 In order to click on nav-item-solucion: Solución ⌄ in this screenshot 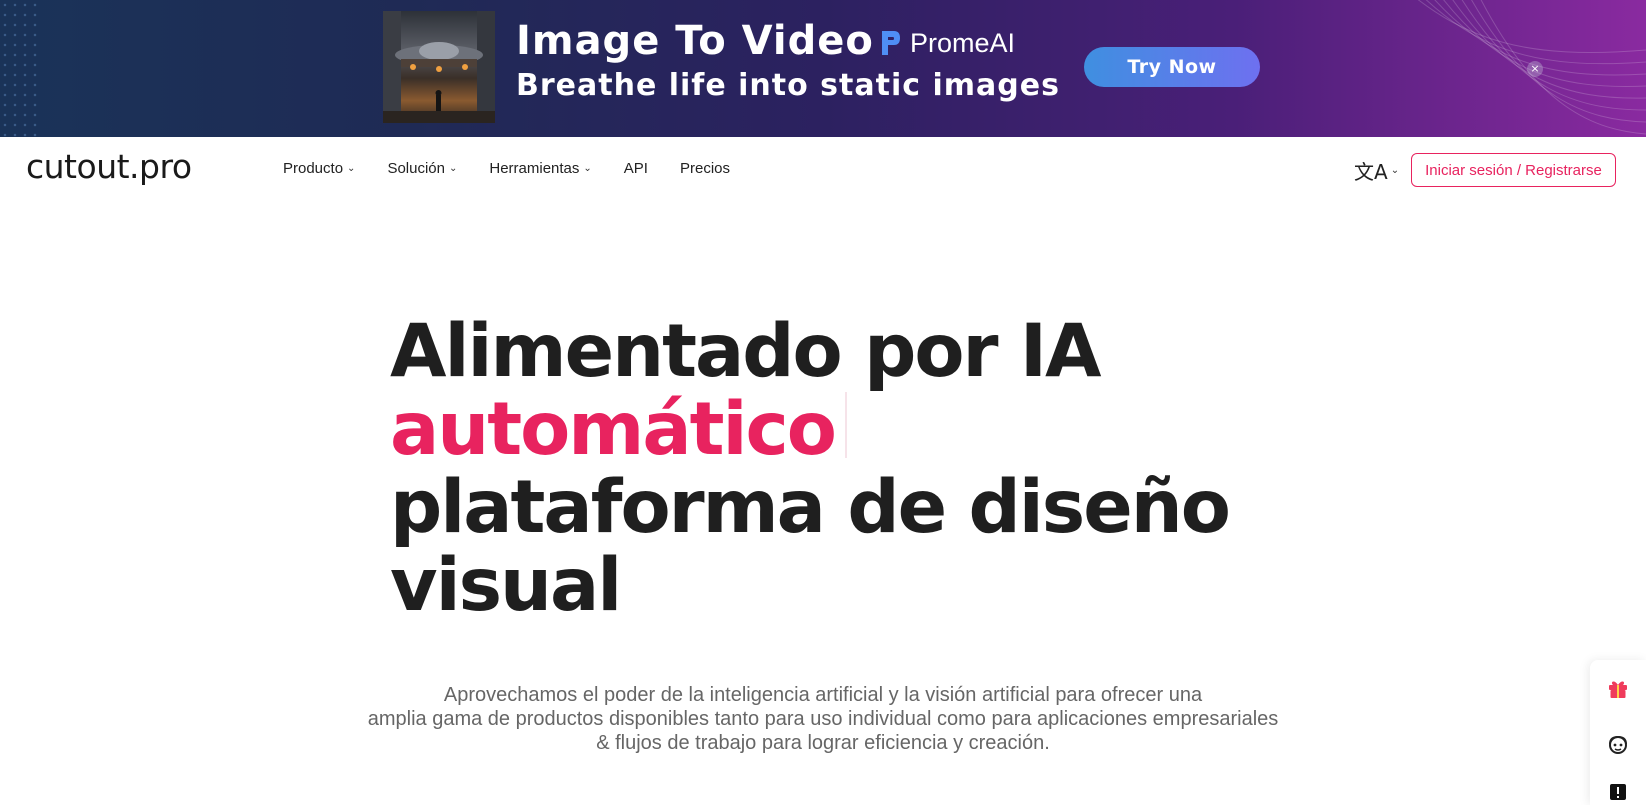, I will do `click(422, 168)`.